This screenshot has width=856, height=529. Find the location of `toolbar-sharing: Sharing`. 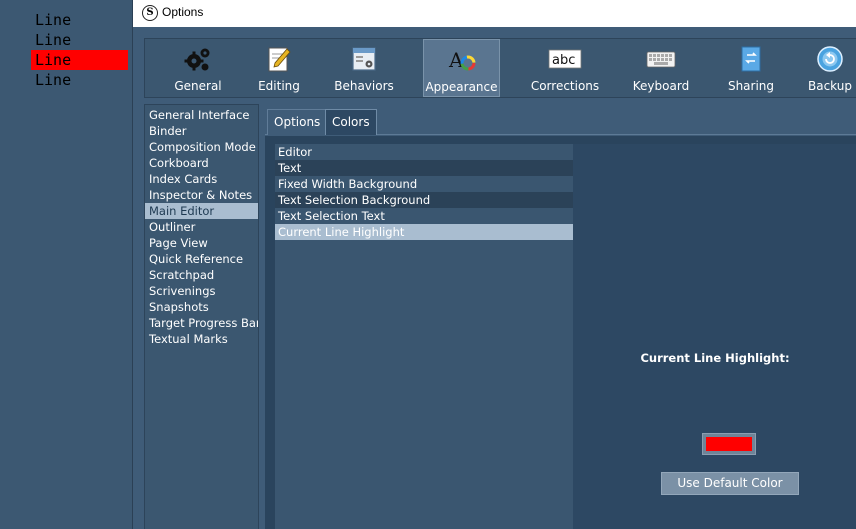

toolbar-sharing: Sharing is located at coordinates (751, 68).